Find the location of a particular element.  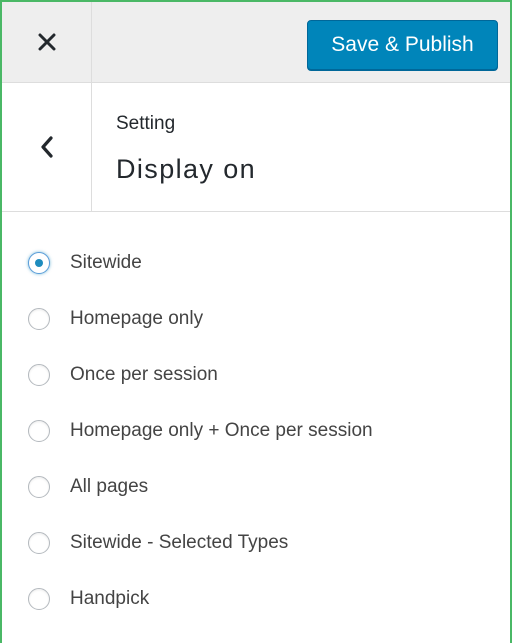

radio-option-handpick: Handpick is located at coordinates (88, 599).